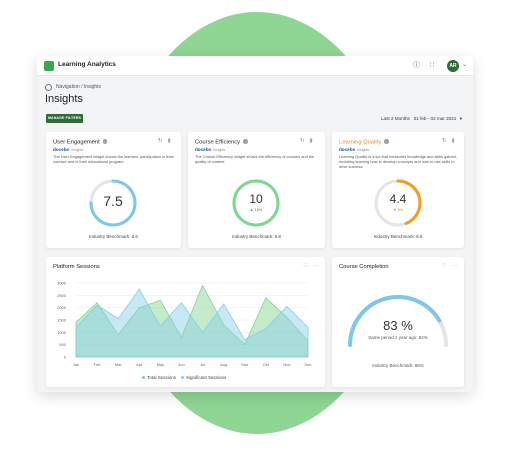  Describe the element at coordinates (49, 66) in the screenshot. I see `app-logo-icon` at that location.